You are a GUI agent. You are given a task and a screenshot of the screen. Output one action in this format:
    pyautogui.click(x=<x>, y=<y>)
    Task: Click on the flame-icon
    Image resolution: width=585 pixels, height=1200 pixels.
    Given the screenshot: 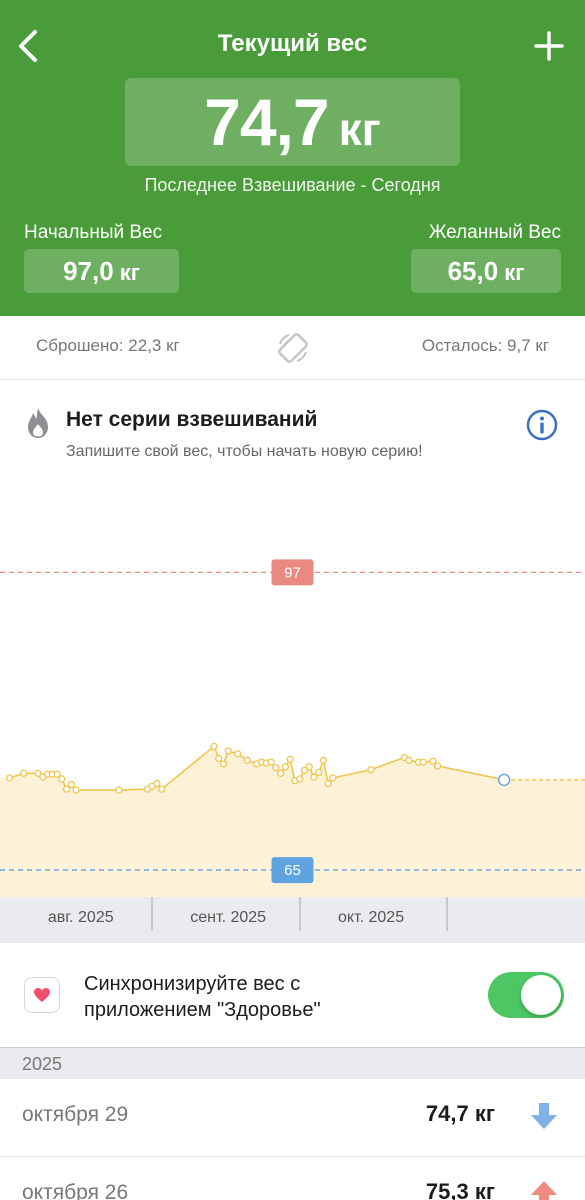 What is the action you would take?
    pyautogui.click(x=38, y=423)
    